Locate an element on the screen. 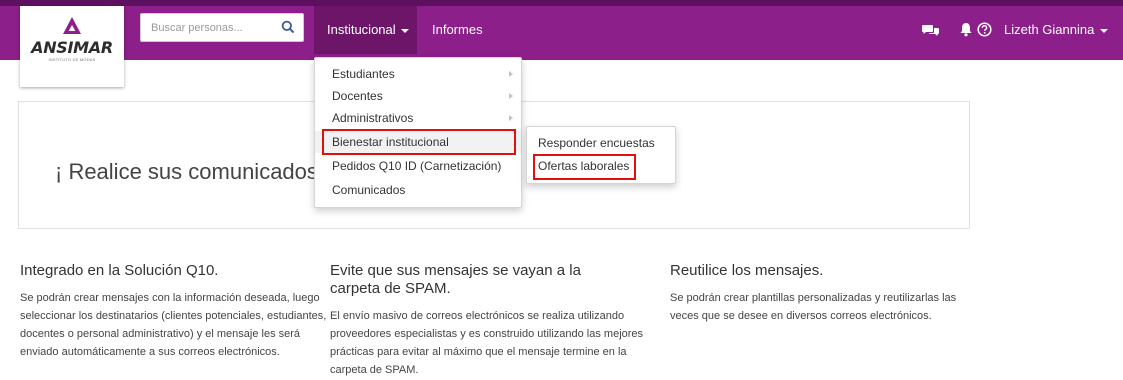  menu-item-administrativos: Administrativos is located at coordinates (418, 118).